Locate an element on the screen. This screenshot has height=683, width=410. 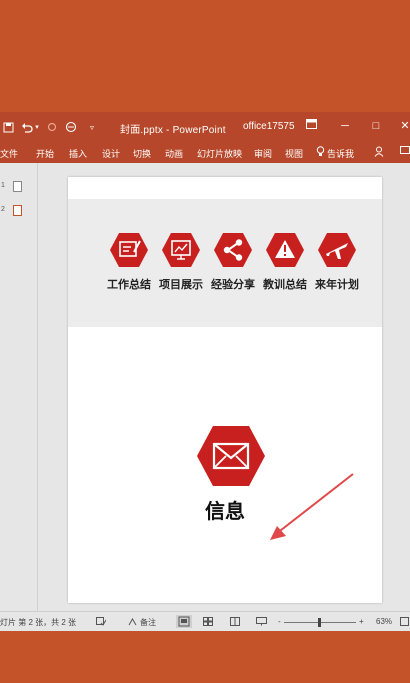
zoom-slider-thumb is located at coordinates (319, 622).